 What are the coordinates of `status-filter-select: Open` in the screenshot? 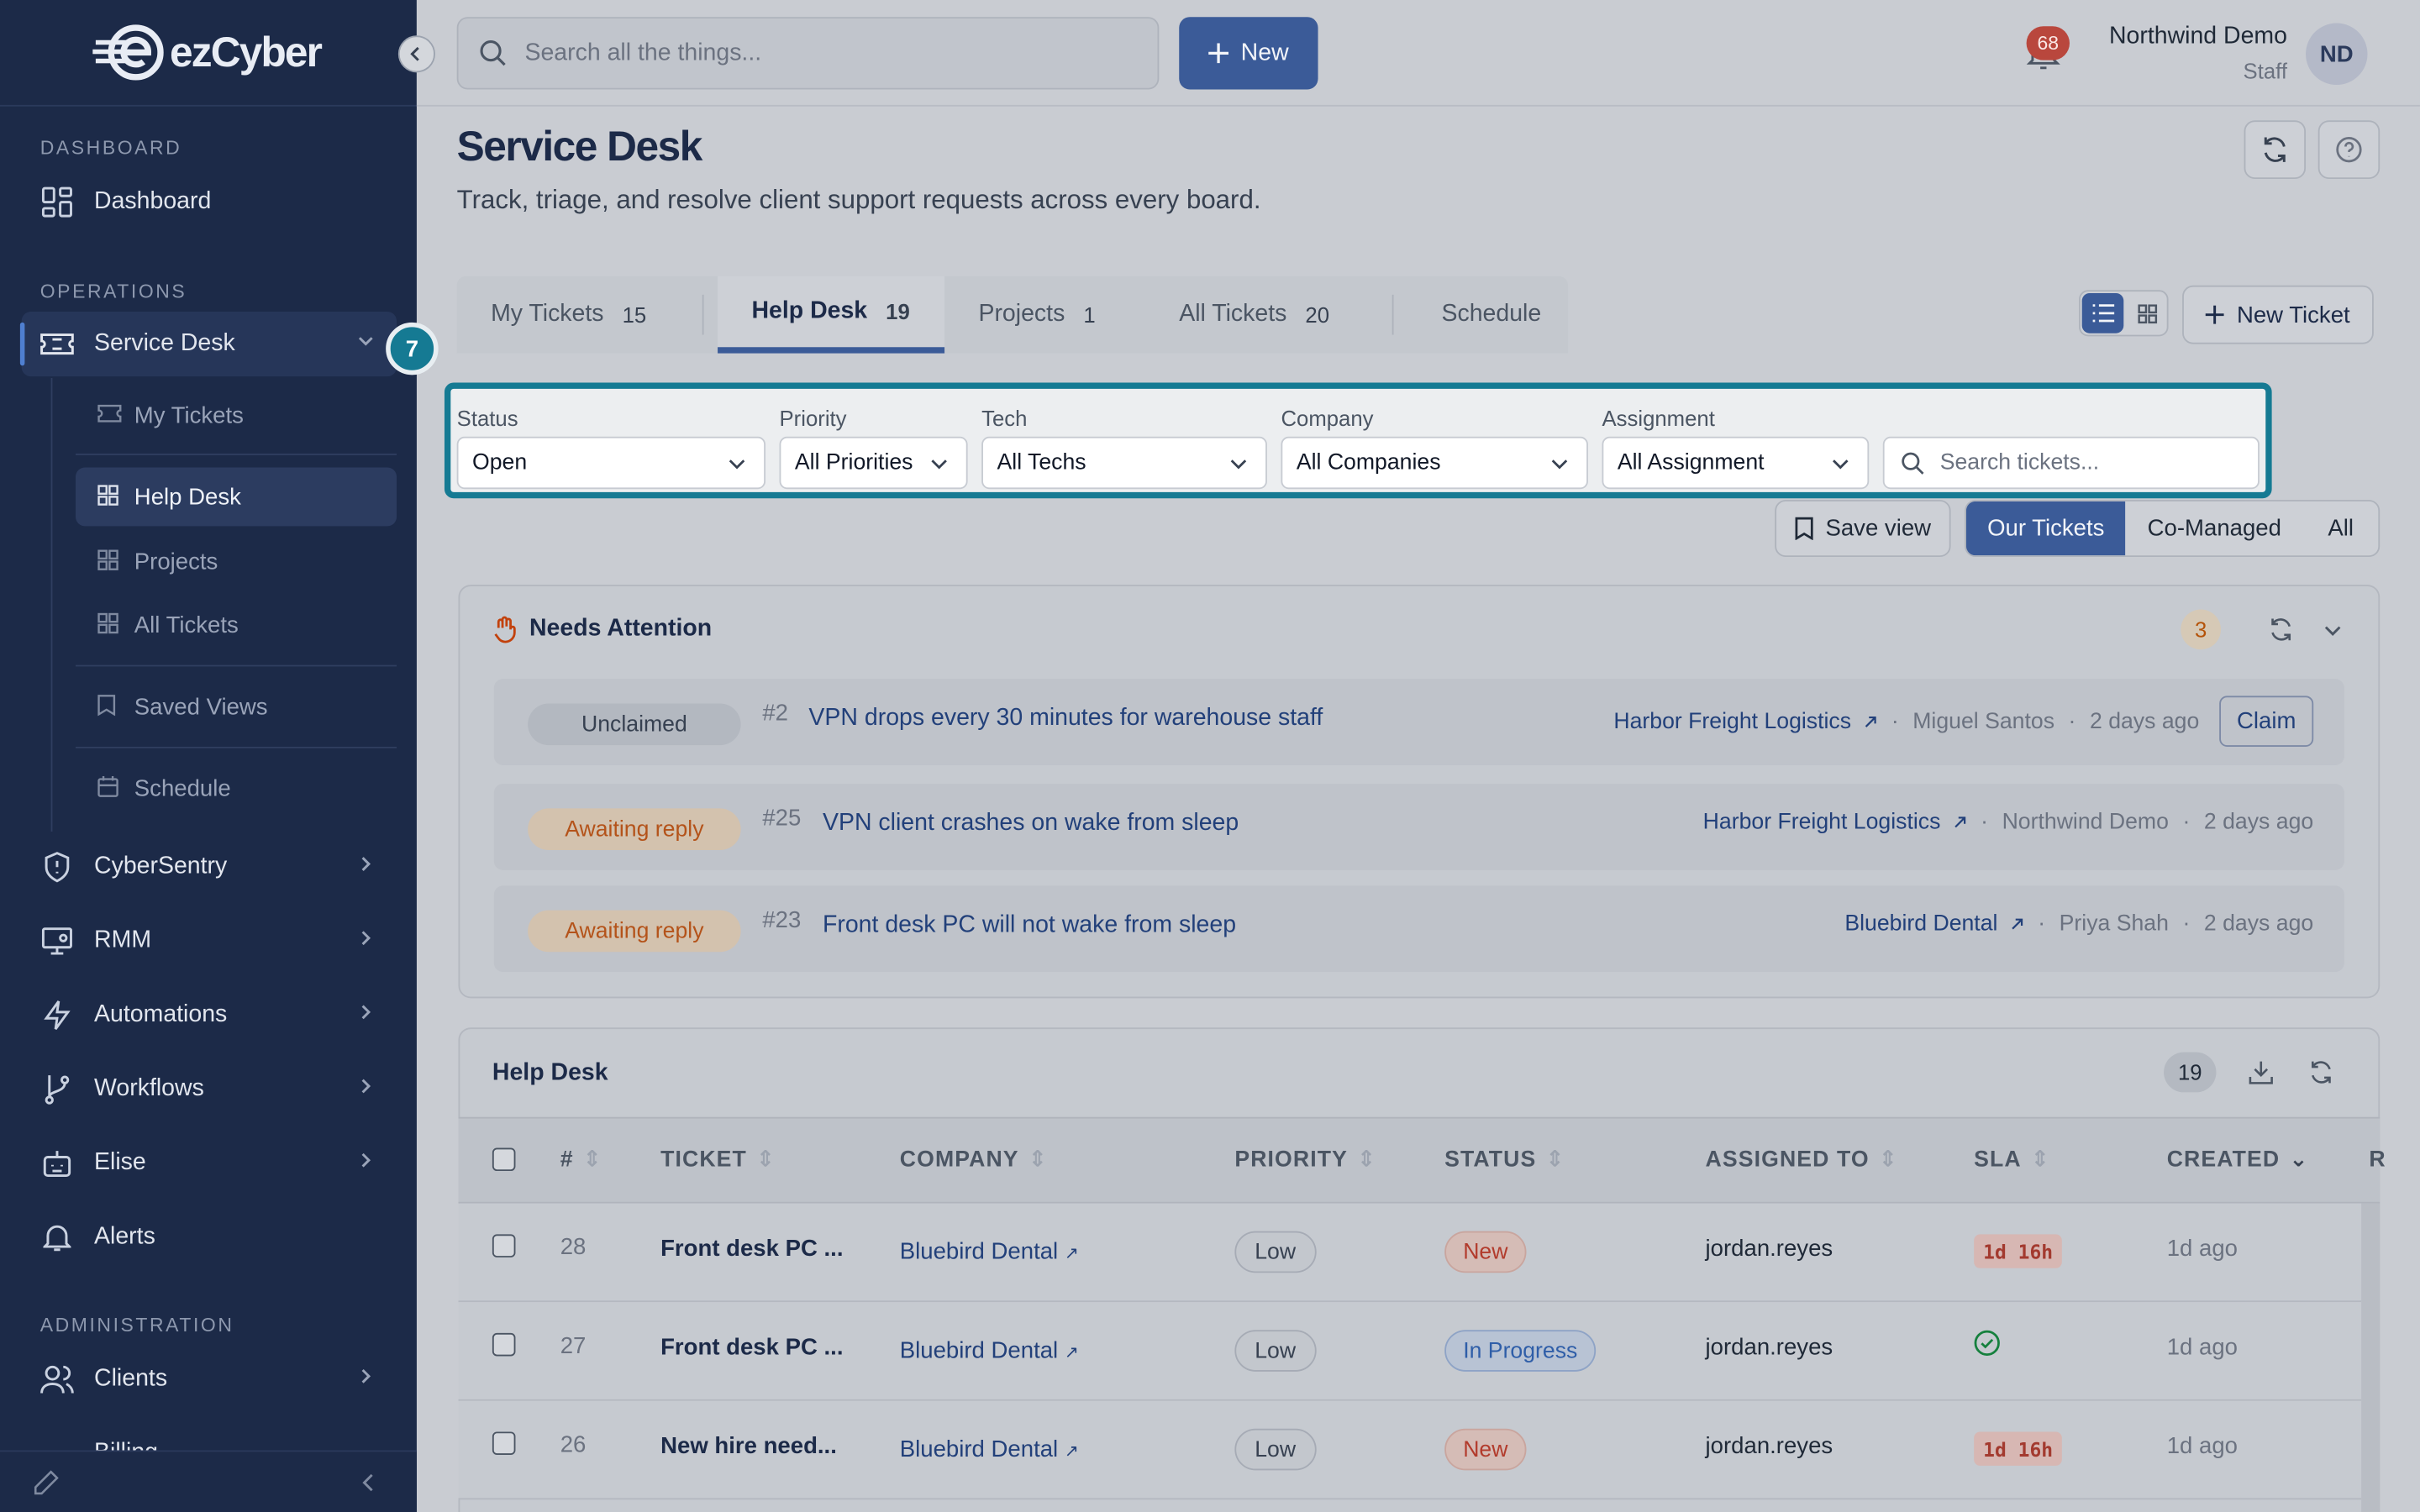 It's located at (611, 463).